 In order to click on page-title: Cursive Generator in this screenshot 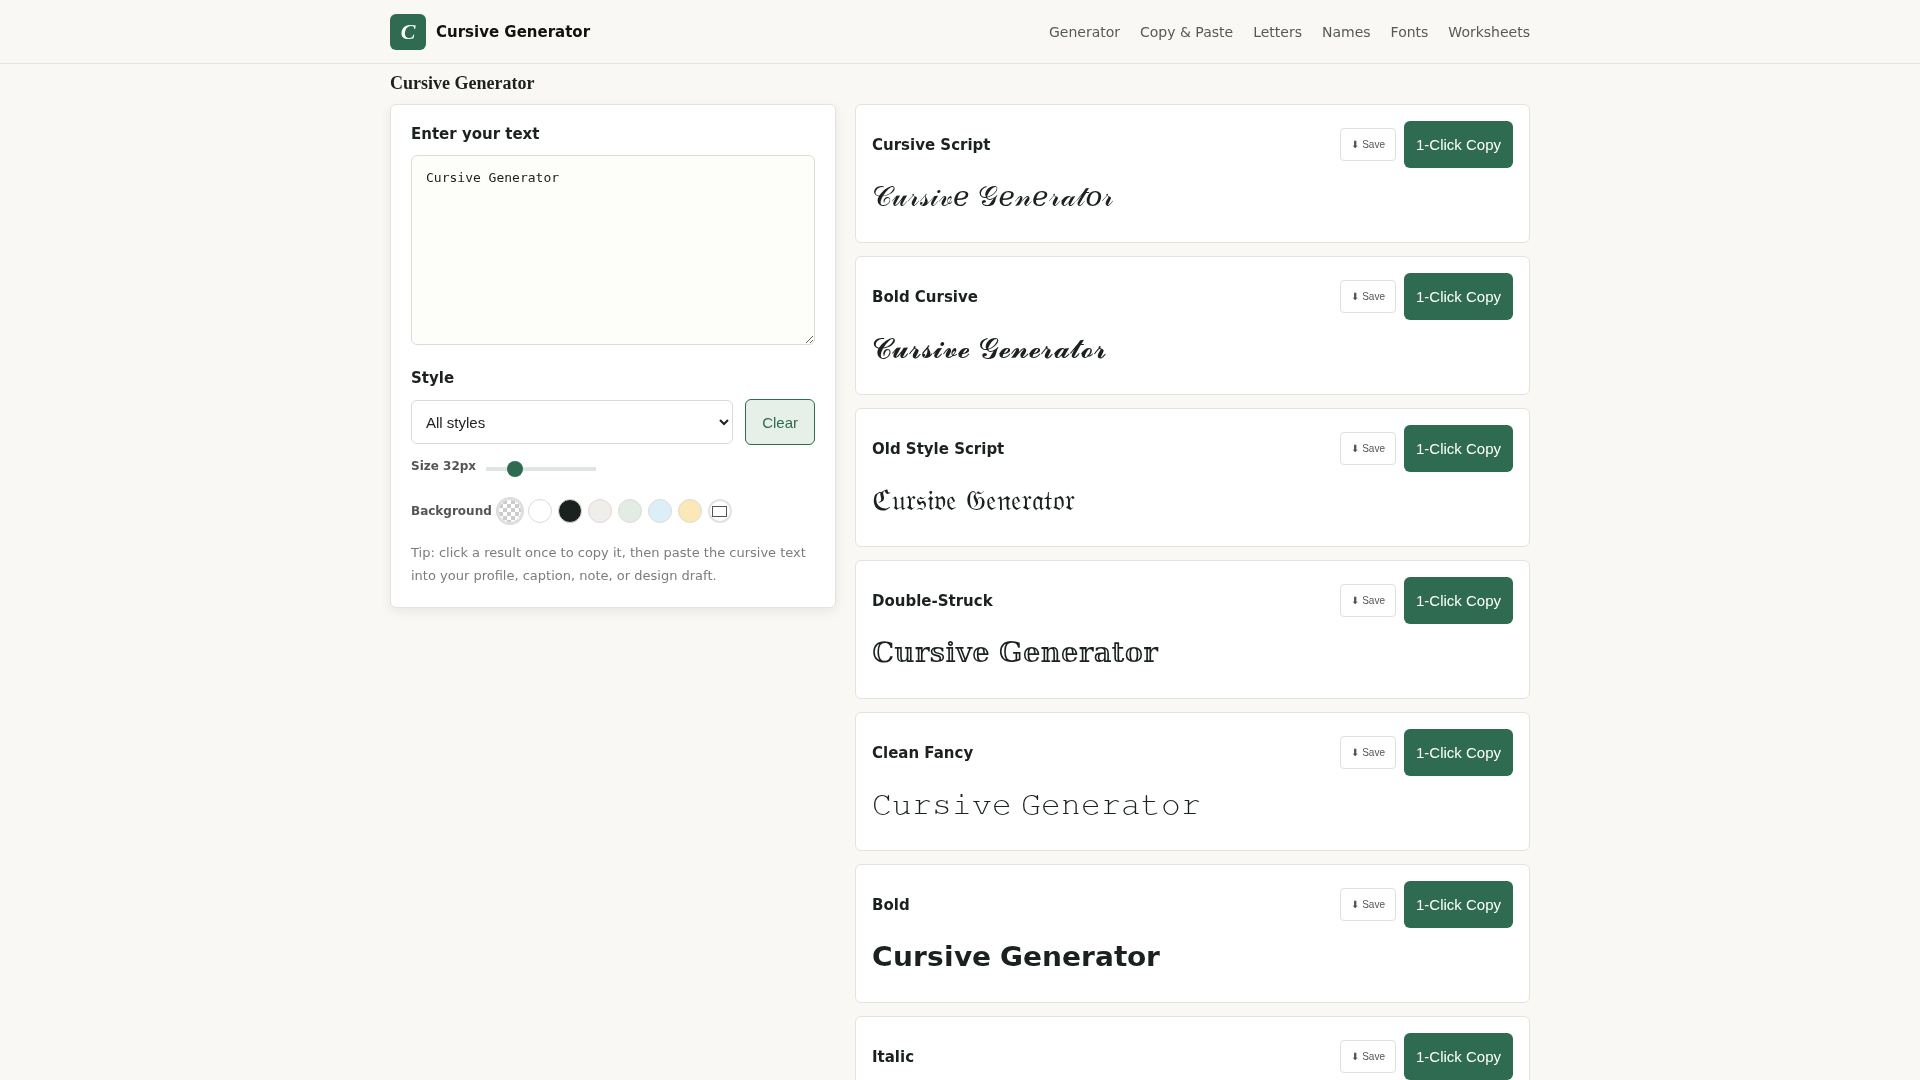, I will do `click(463, 83)`.